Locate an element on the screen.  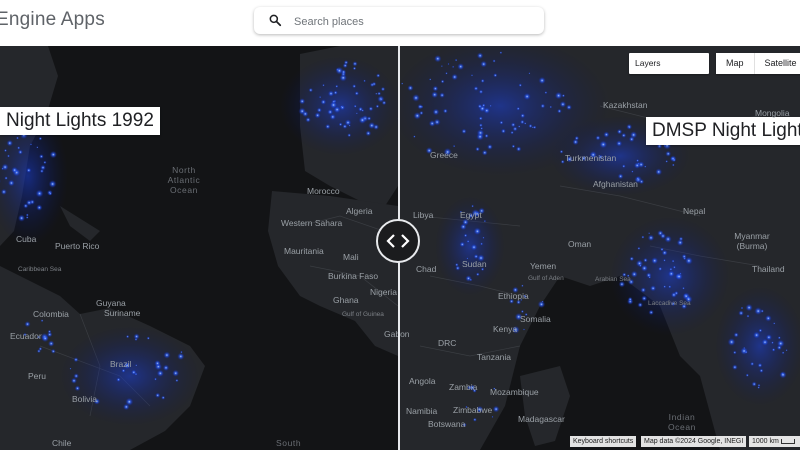
search-box is located at coordinates (399, 20).